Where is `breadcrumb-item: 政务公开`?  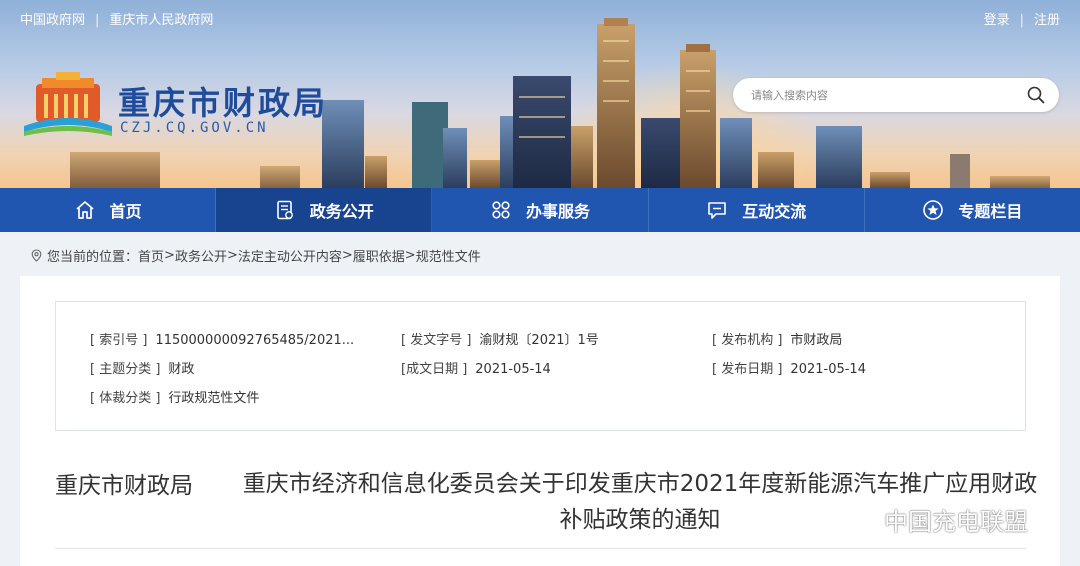 breadcrumb-item: 政务公开 is located at coordinates (201, 255).